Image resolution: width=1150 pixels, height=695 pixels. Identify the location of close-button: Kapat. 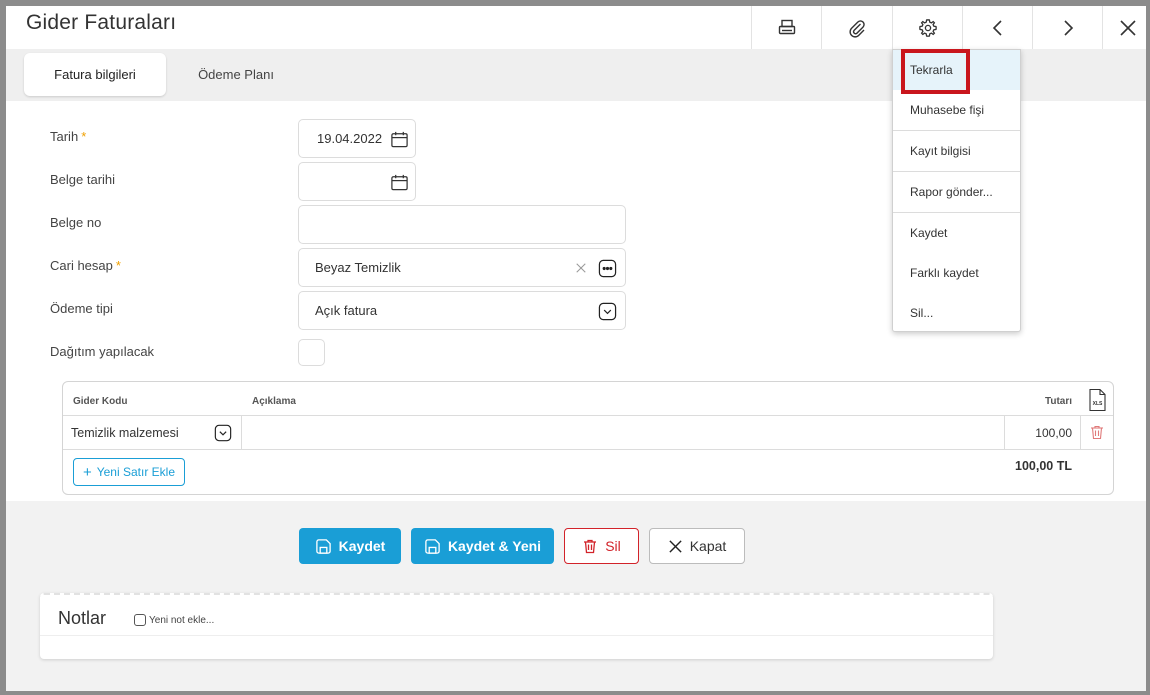
(697, 546).